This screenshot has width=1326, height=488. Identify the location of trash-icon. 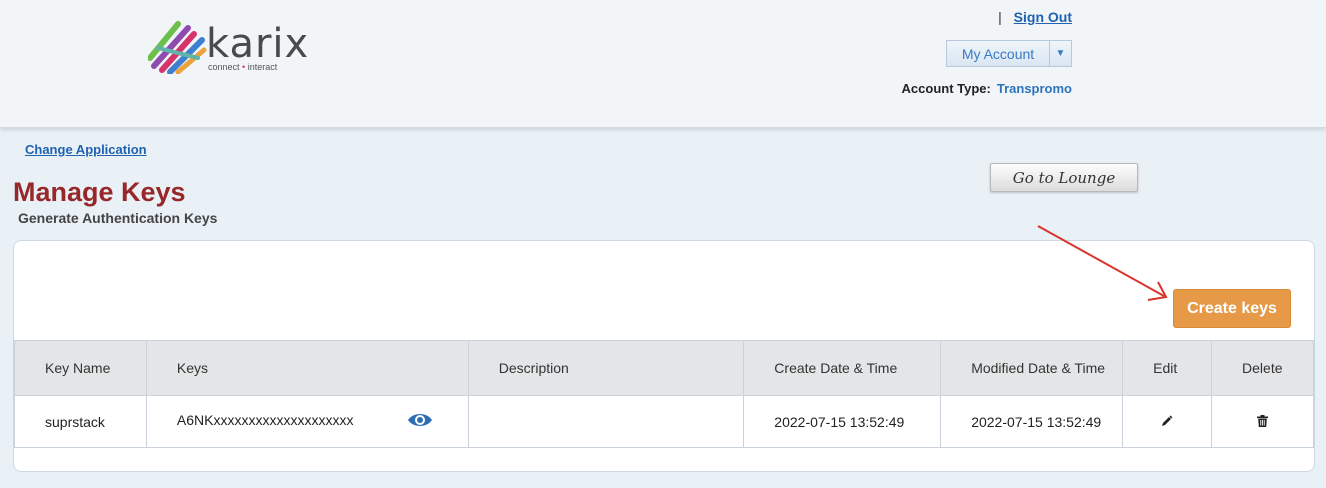
(1263, 422).